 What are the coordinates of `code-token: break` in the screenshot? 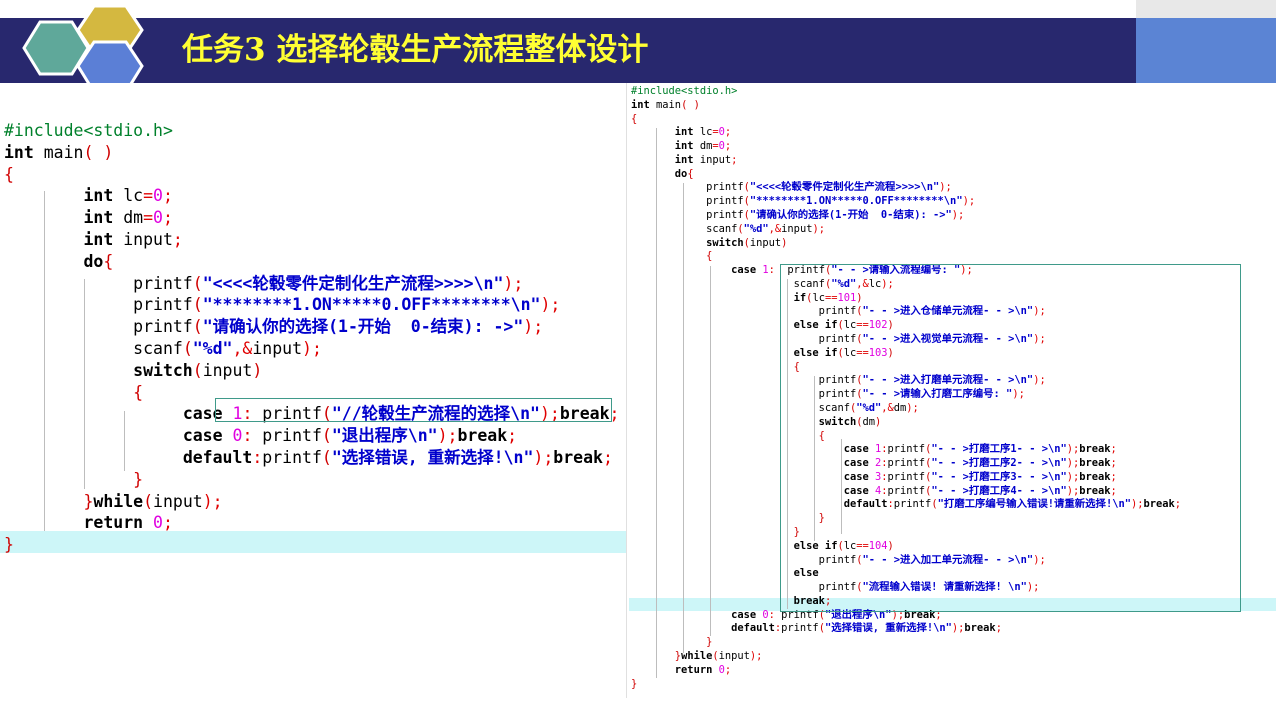 It's located at (980, 628).